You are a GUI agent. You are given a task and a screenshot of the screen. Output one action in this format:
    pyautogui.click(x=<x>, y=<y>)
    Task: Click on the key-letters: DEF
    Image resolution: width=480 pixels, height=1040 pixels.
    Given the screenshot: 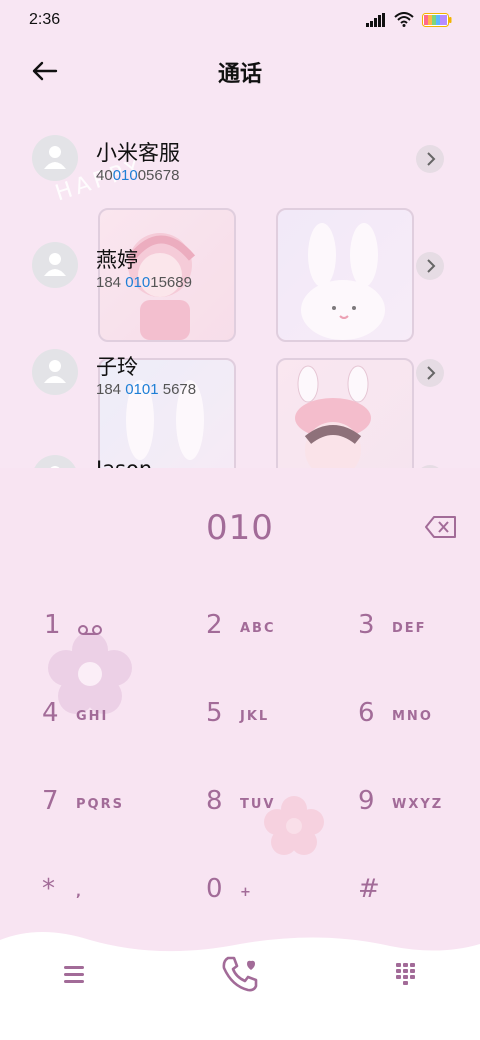 What is the action you would take?
    pyautogui.click(x=409, y=628)
    